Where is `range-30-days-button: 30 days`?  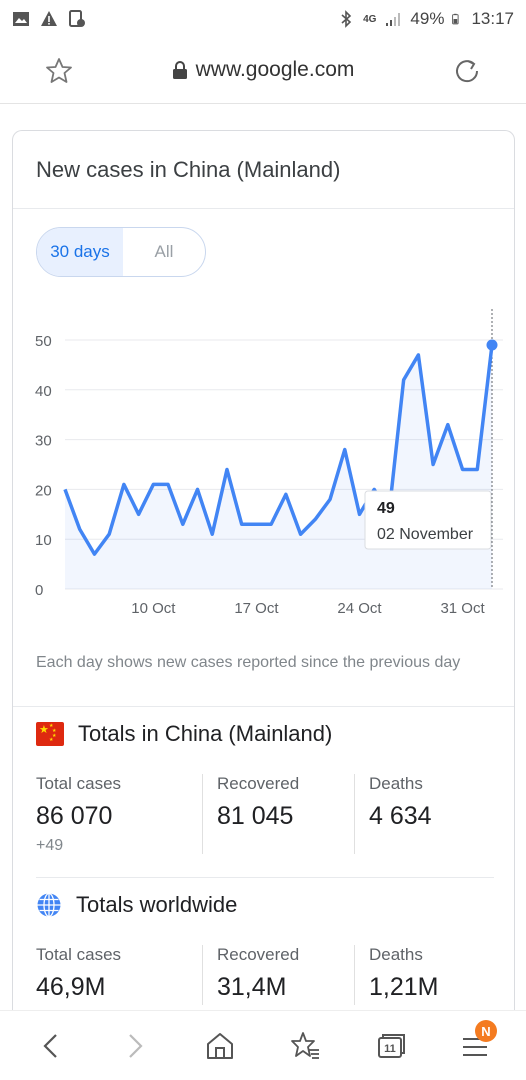
range-30-days-button: 30 days is located at coordinates (80, 252).